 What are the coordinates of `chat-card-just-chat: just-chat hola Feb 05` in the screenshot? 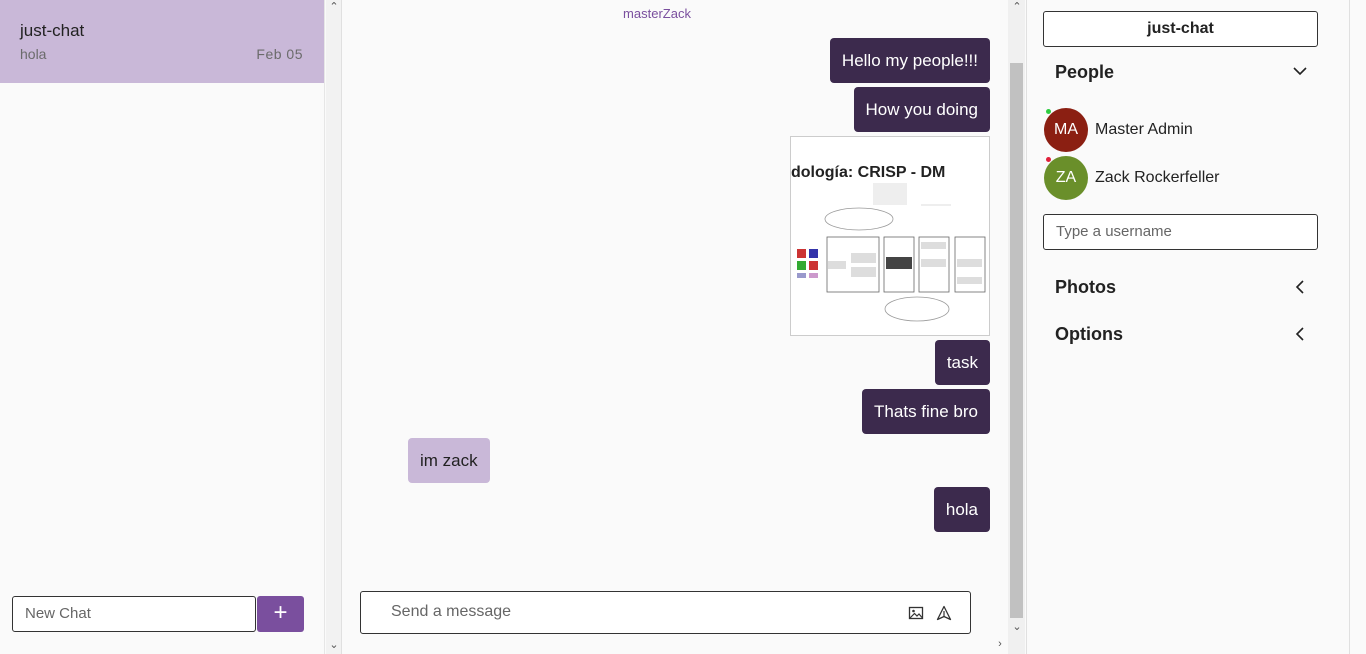 It's located at (162, 41).